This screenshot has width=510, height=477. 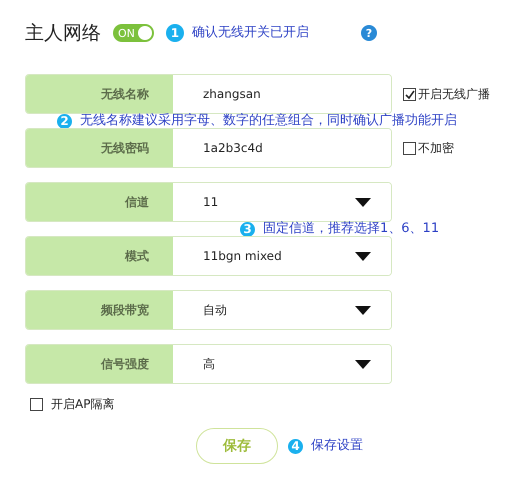 What do you see at coordinates (368, 33) in the screenshot?
I see `help-icon: ?` at bounding box center [368, 33].